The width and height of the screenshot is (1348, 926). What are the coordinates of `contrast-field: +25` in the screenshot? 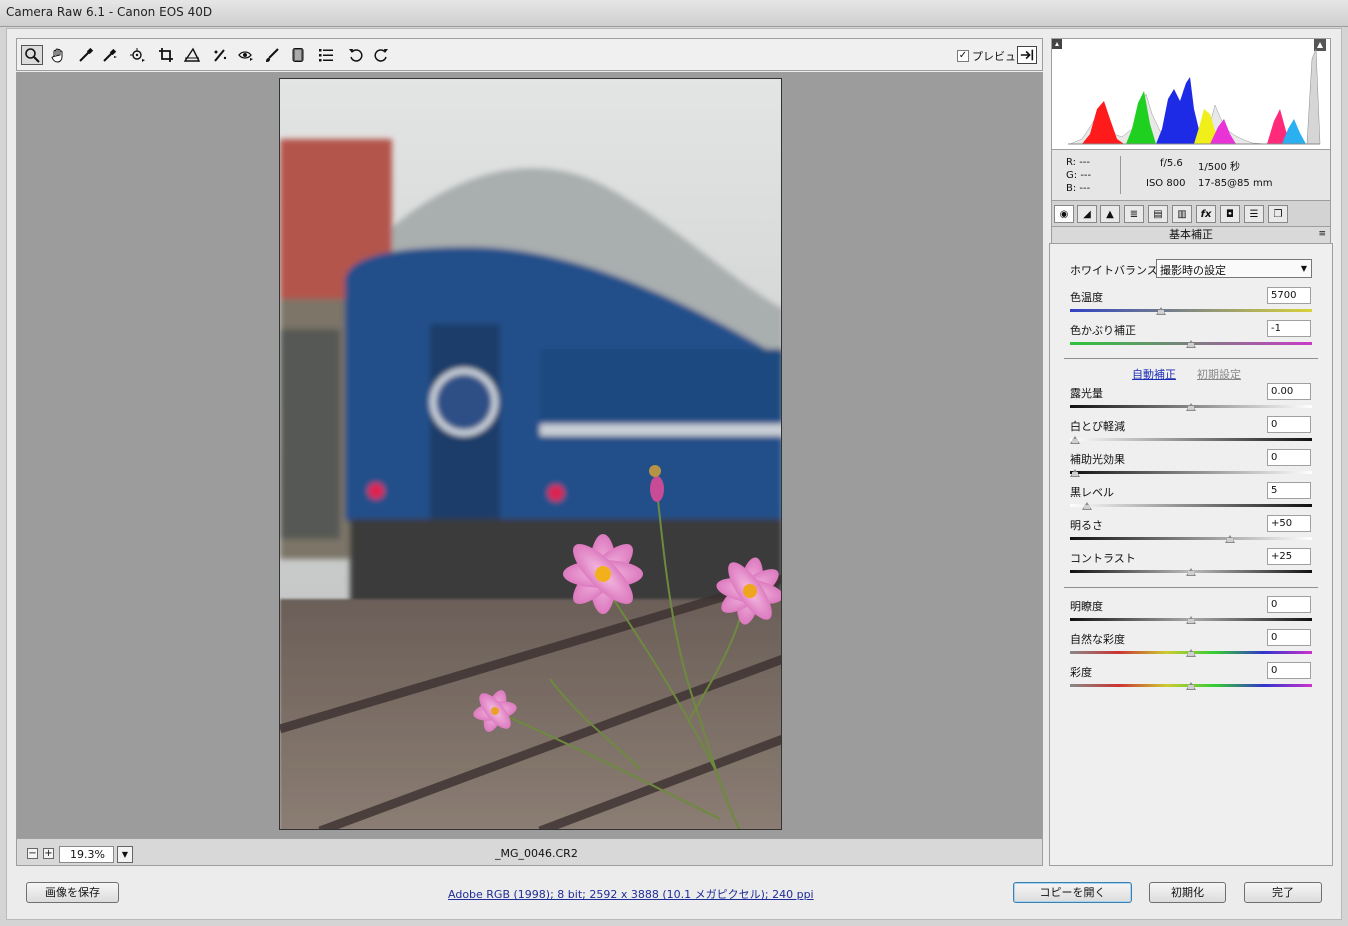 It's located at (1289, 556).